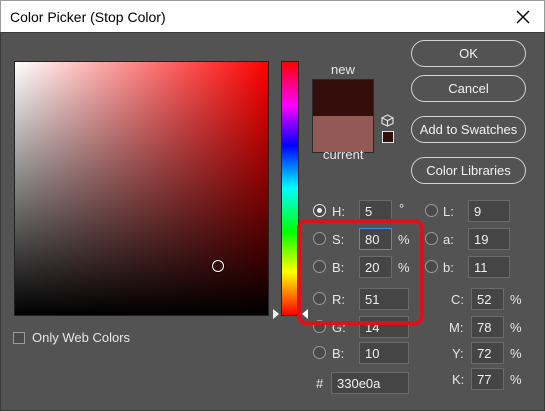  What do you see at coordinates (458, 353) in the screenshot?
I see `yellow-label: Y:` at bounding box center [458, 353].